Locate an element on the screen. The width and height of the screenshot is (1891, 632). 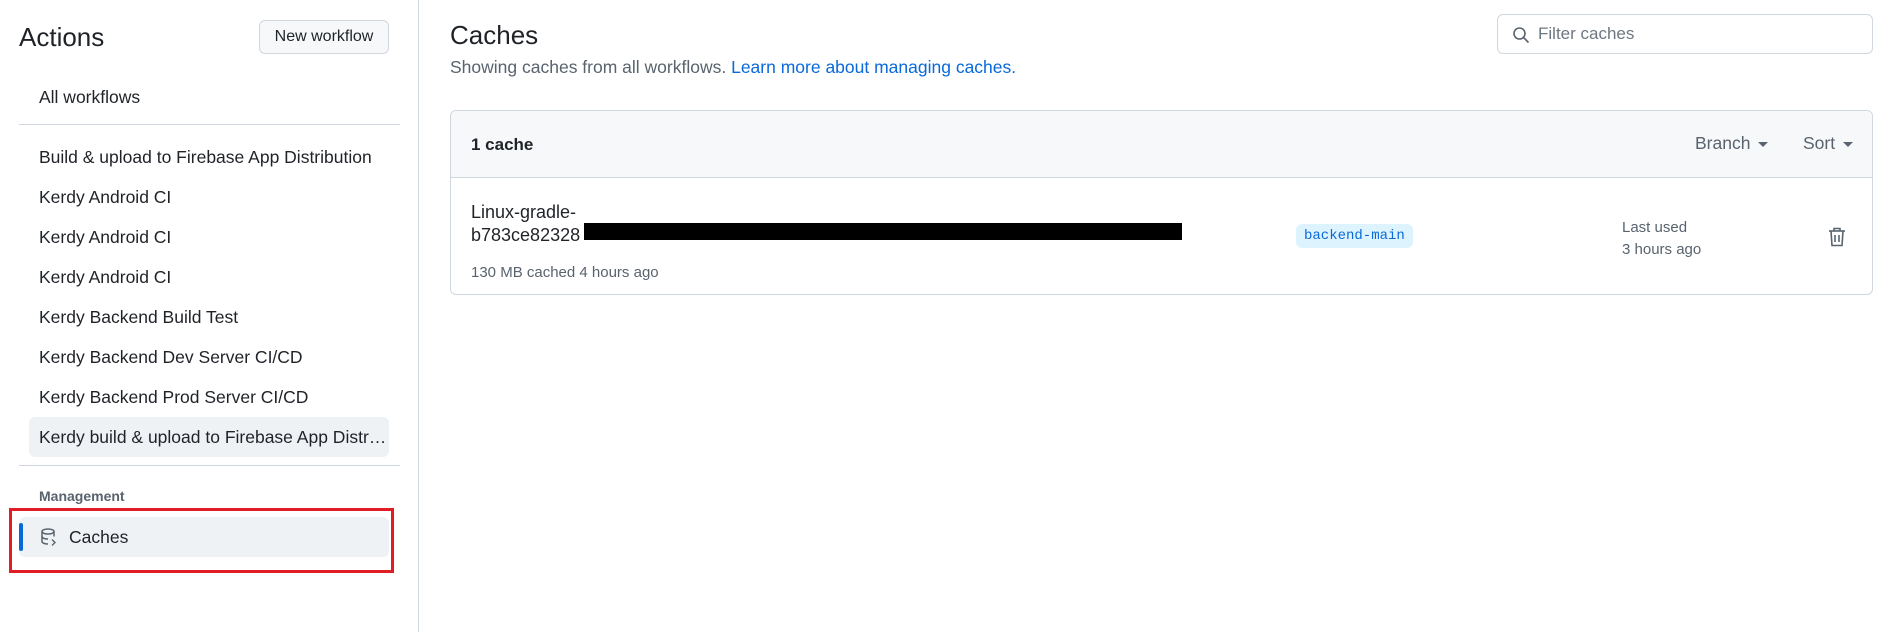
sidebar-item-label: Kerdy Backend Prod Server CI/CD is located at coordinates (174, 396).